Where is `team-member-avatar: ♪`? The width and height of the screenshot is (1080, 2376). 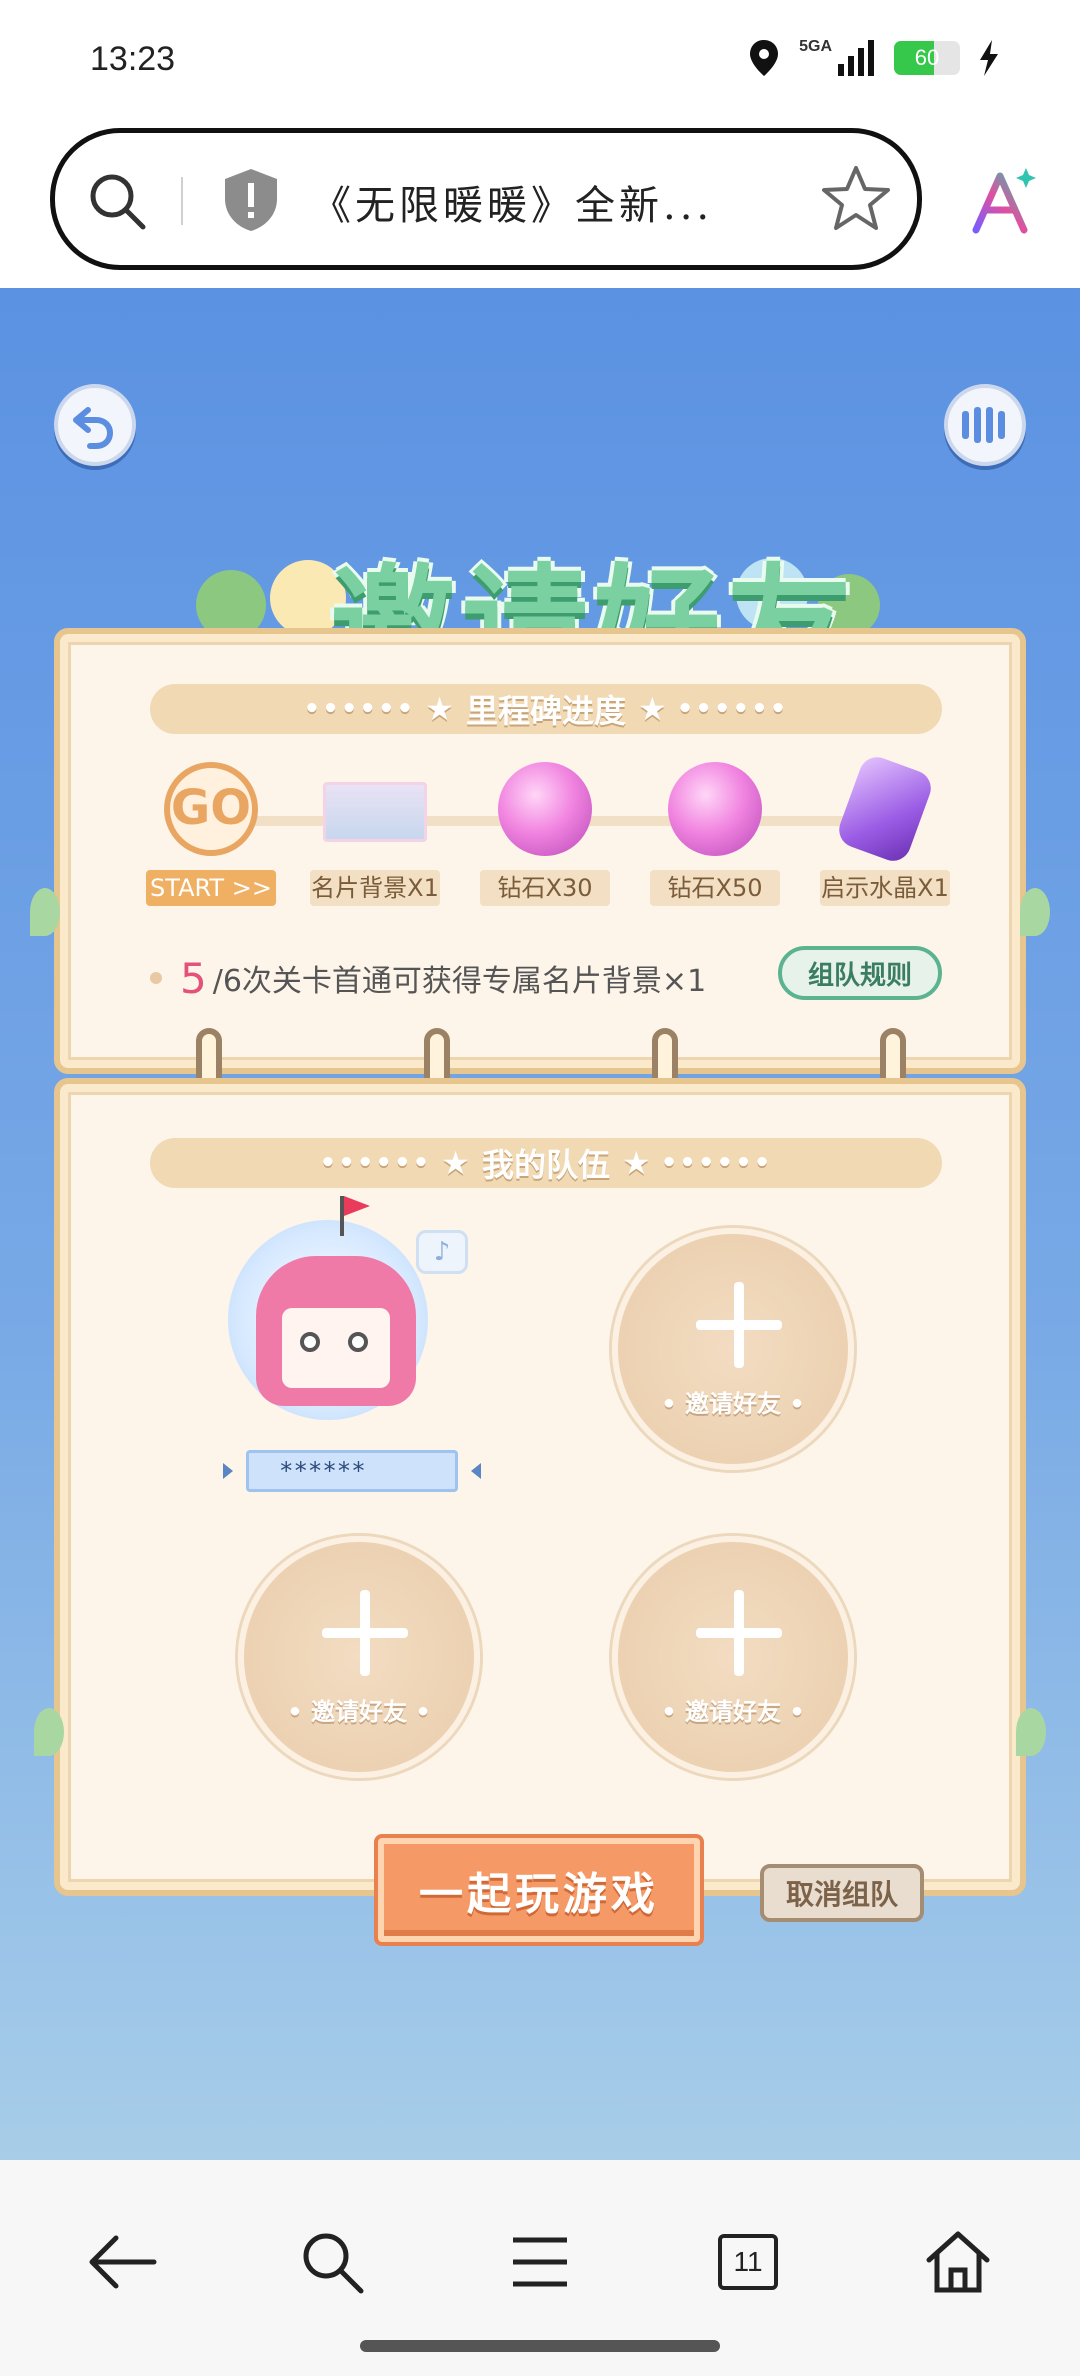
team-member-avatar: ♪ is located at coordinates (344, 1311).